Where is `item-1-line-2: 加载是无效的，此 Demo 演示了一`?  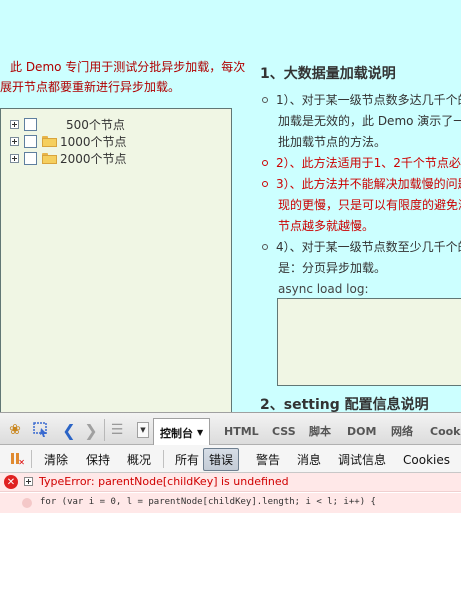 item-1-line-2: 加载是无效的，此 Demo 演示了一 is located at coordinates (369, 121).